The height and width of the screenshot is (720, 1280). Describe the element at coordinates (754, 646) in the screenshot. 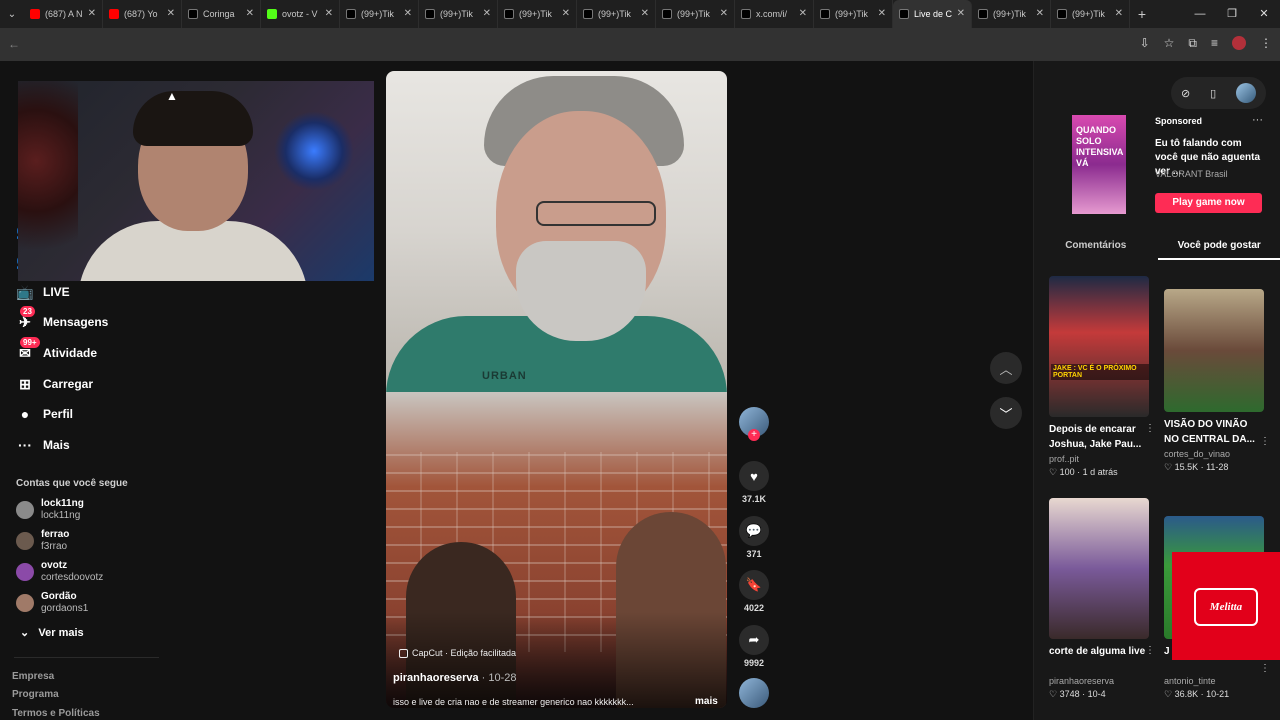

I see `share-button: ➦ 9992` at that location.